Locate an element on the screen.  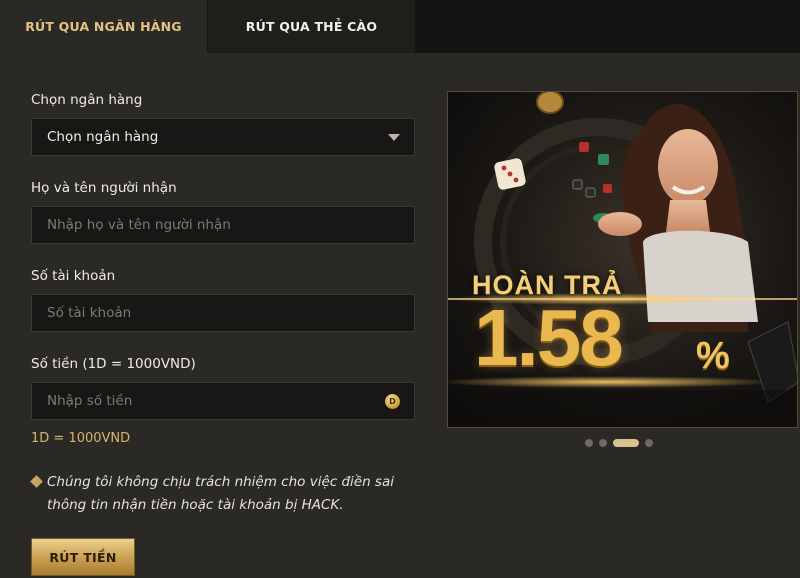
carousel-pagination is located at coordinates (619, 443).